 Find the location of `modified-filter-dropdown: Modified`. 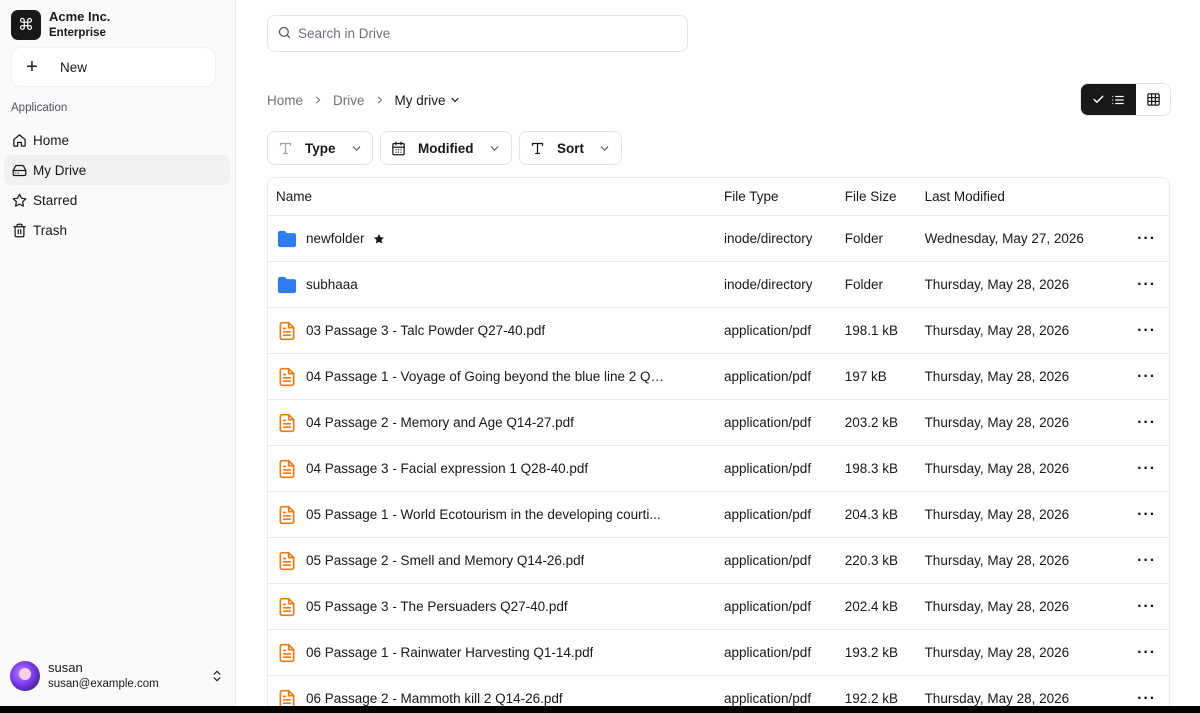

modified-filter-dropdown: Modified is located at coordinates (446, 148).